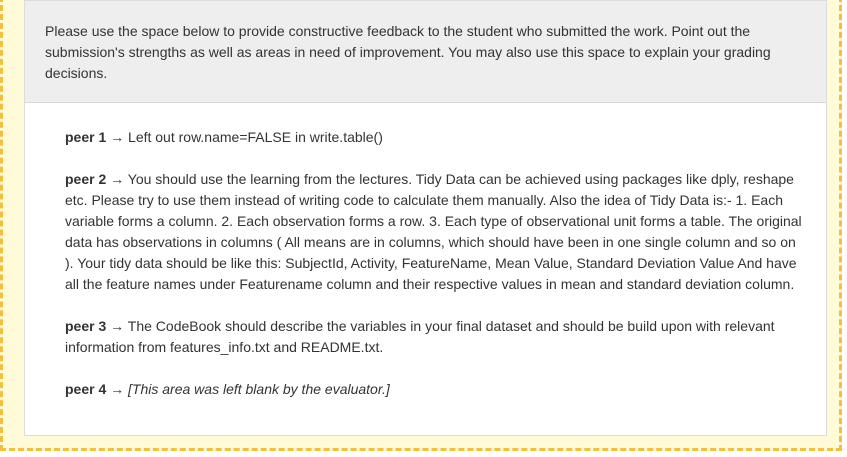 This screenshot has height=457, width=847. Describe the element at coordinates (86, 137) in the screenshot. I see `peer-label: peer 1` at that location.